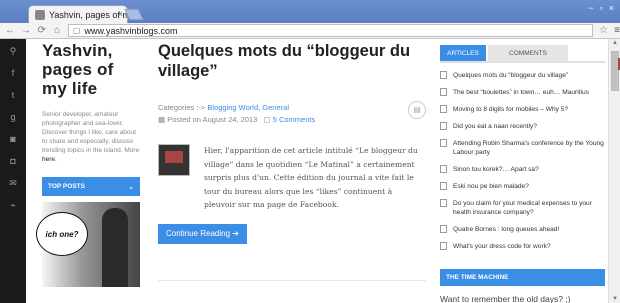  Describe the element at coordinates (603, 30) in the screenshot. I see `bookmark-star-icon: ☆` at that location.